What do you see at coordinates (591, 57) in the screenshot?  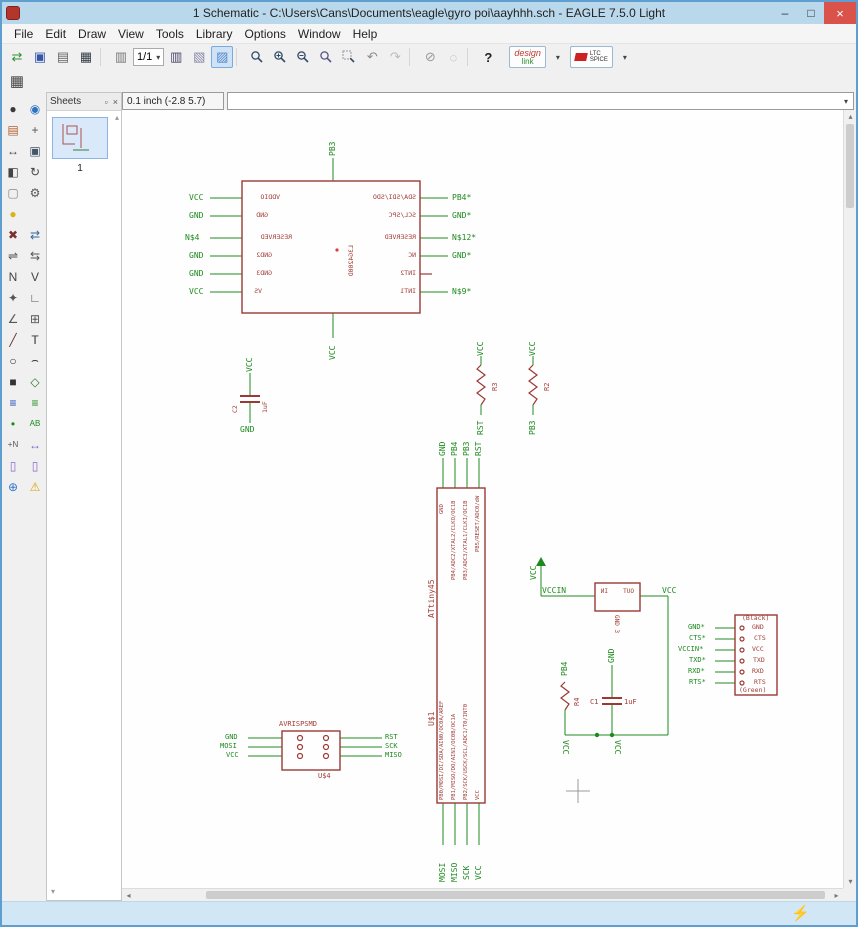 I see `ltspice-button: LTC SPICE` at bounding box center [591, 57].